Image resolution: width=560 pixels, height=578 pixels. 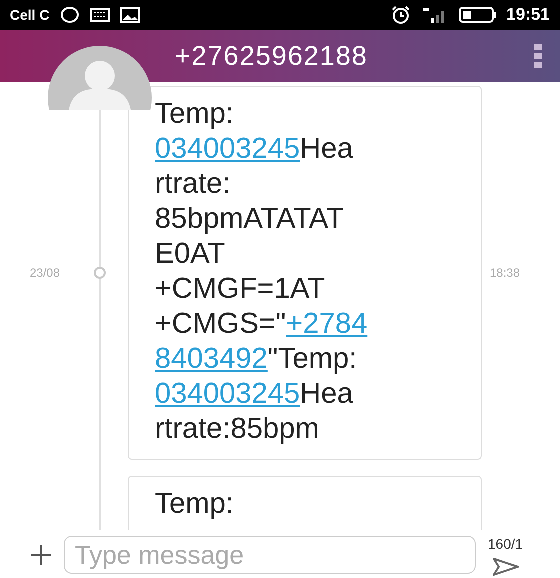 I want to click on carrier-name: Cell C, so click(x=30, y=15).